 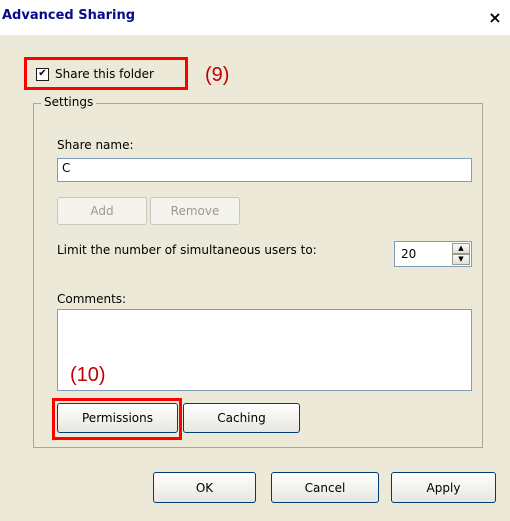 I want to click on comments-label: Comments:, so click(x=92, y=299).